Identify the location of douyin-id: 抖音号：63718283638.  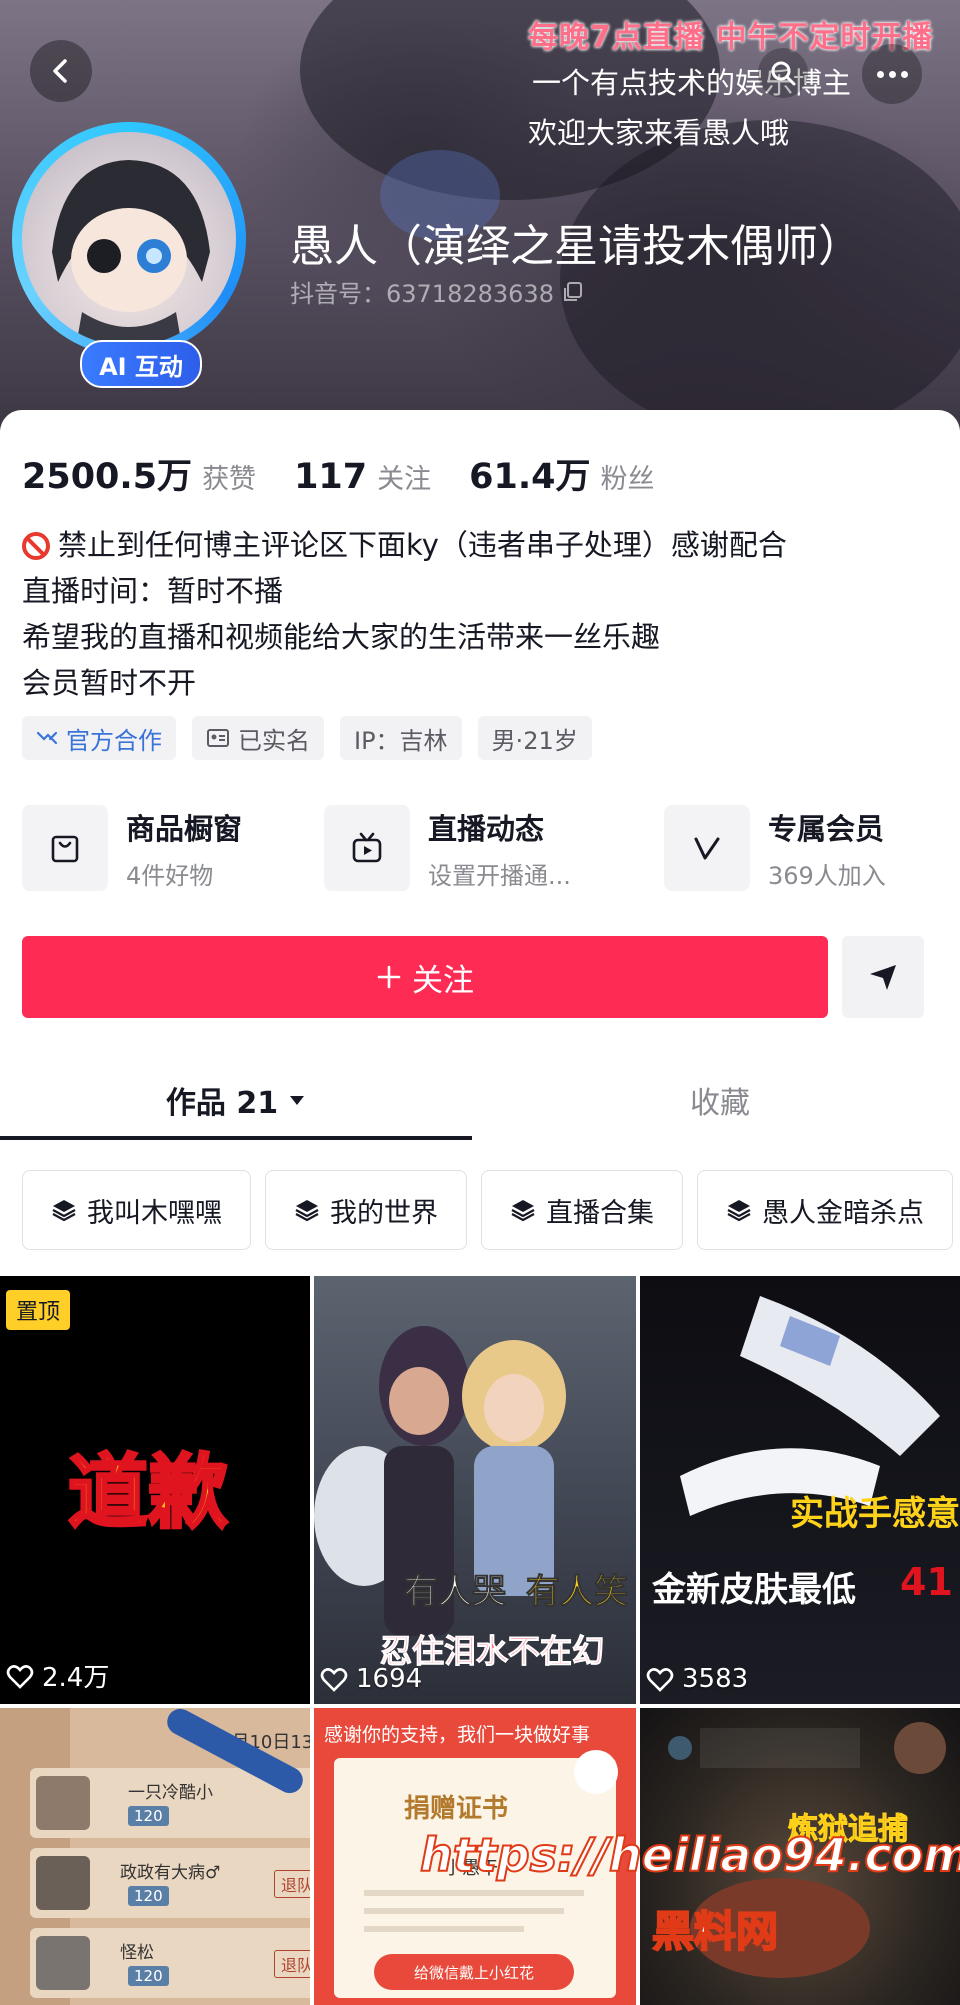
(437, 291).